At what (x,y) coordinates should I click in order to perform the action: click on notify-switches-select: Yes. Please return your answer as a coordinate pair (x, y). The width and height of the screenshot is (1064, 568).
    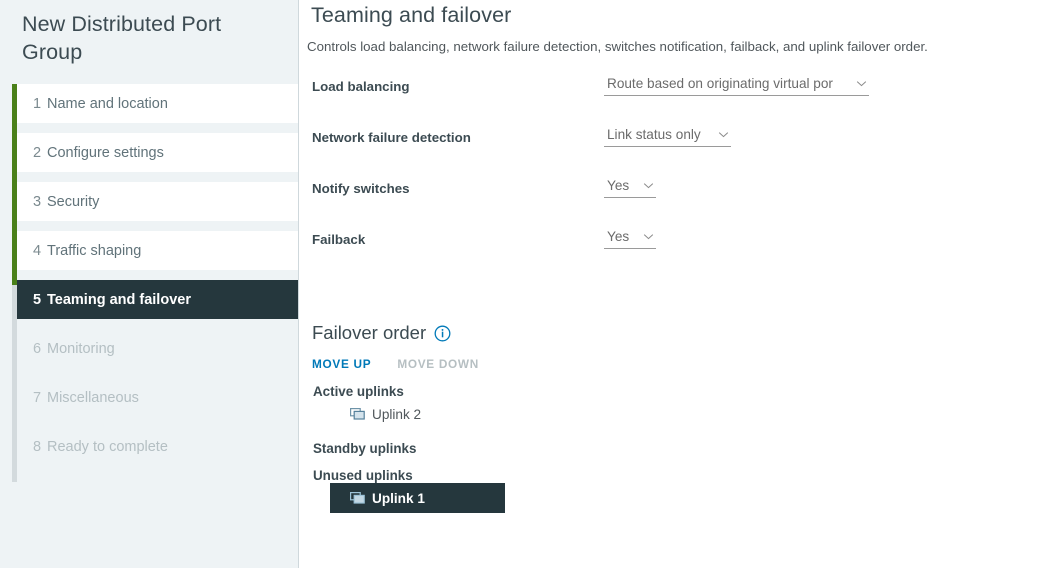
    Looking at the image, I should click on (630, 188).